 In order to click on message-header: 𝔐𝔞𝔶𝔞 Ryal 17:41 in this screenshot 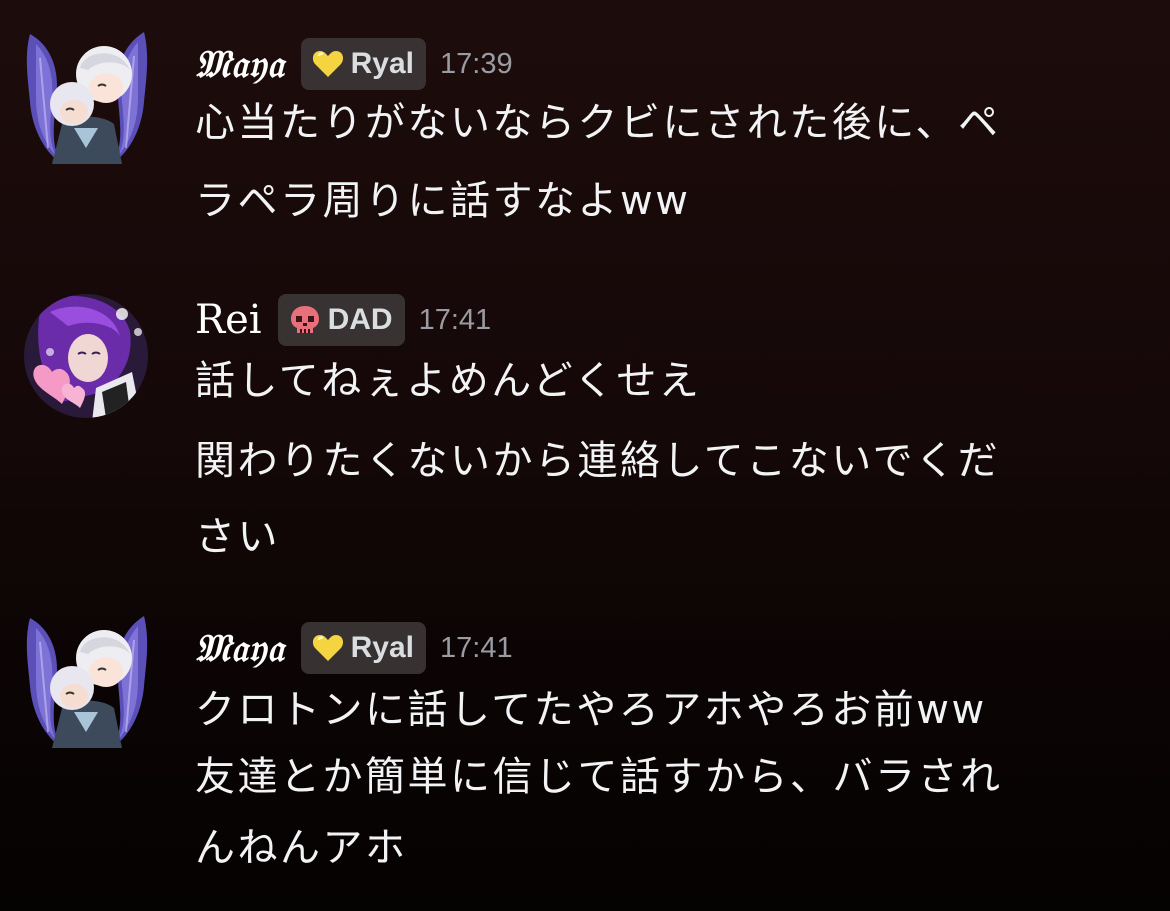, I will do `click(354, 648)`.